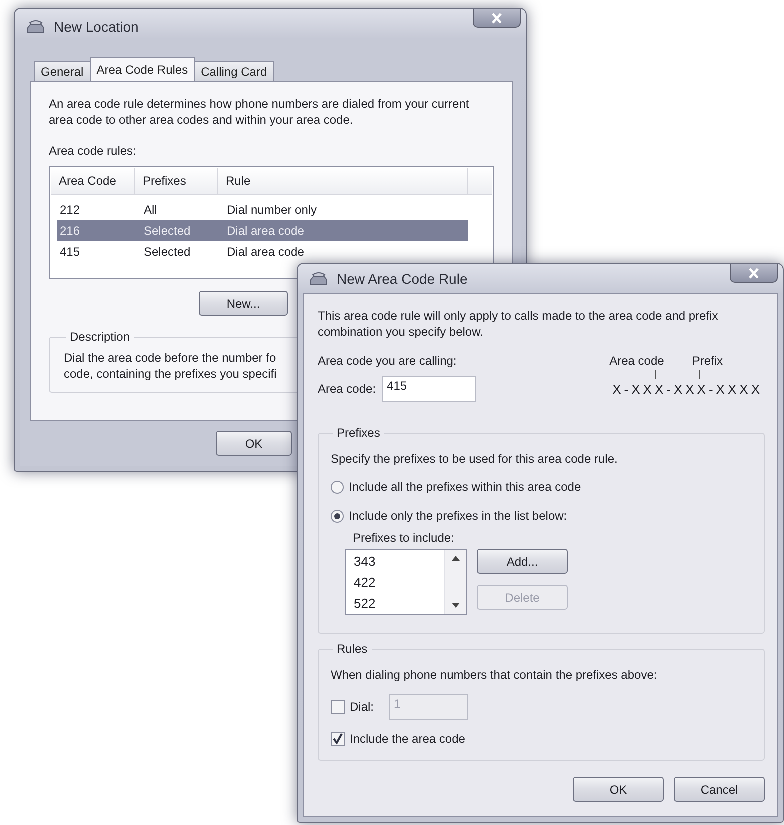 The height and width of the screenshot is (825, 784). What do you see at coordinates (388, 361) in the screenshot?
I see `field-label: Area code you are calling:` at bounding box center [388, 361].